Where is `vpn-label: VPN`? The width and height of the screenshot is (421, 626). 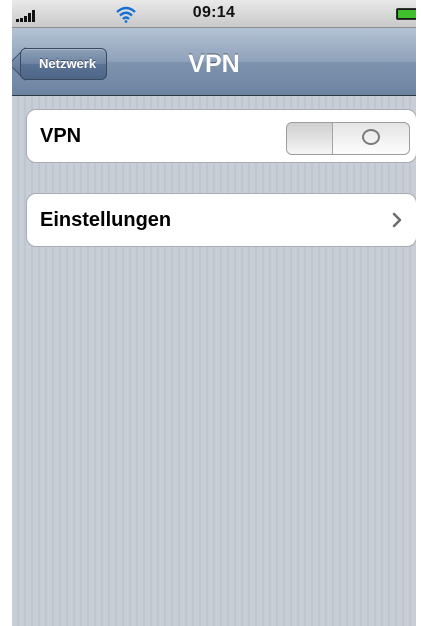
vpn-label: VPN is located at coordinates (61, 136).